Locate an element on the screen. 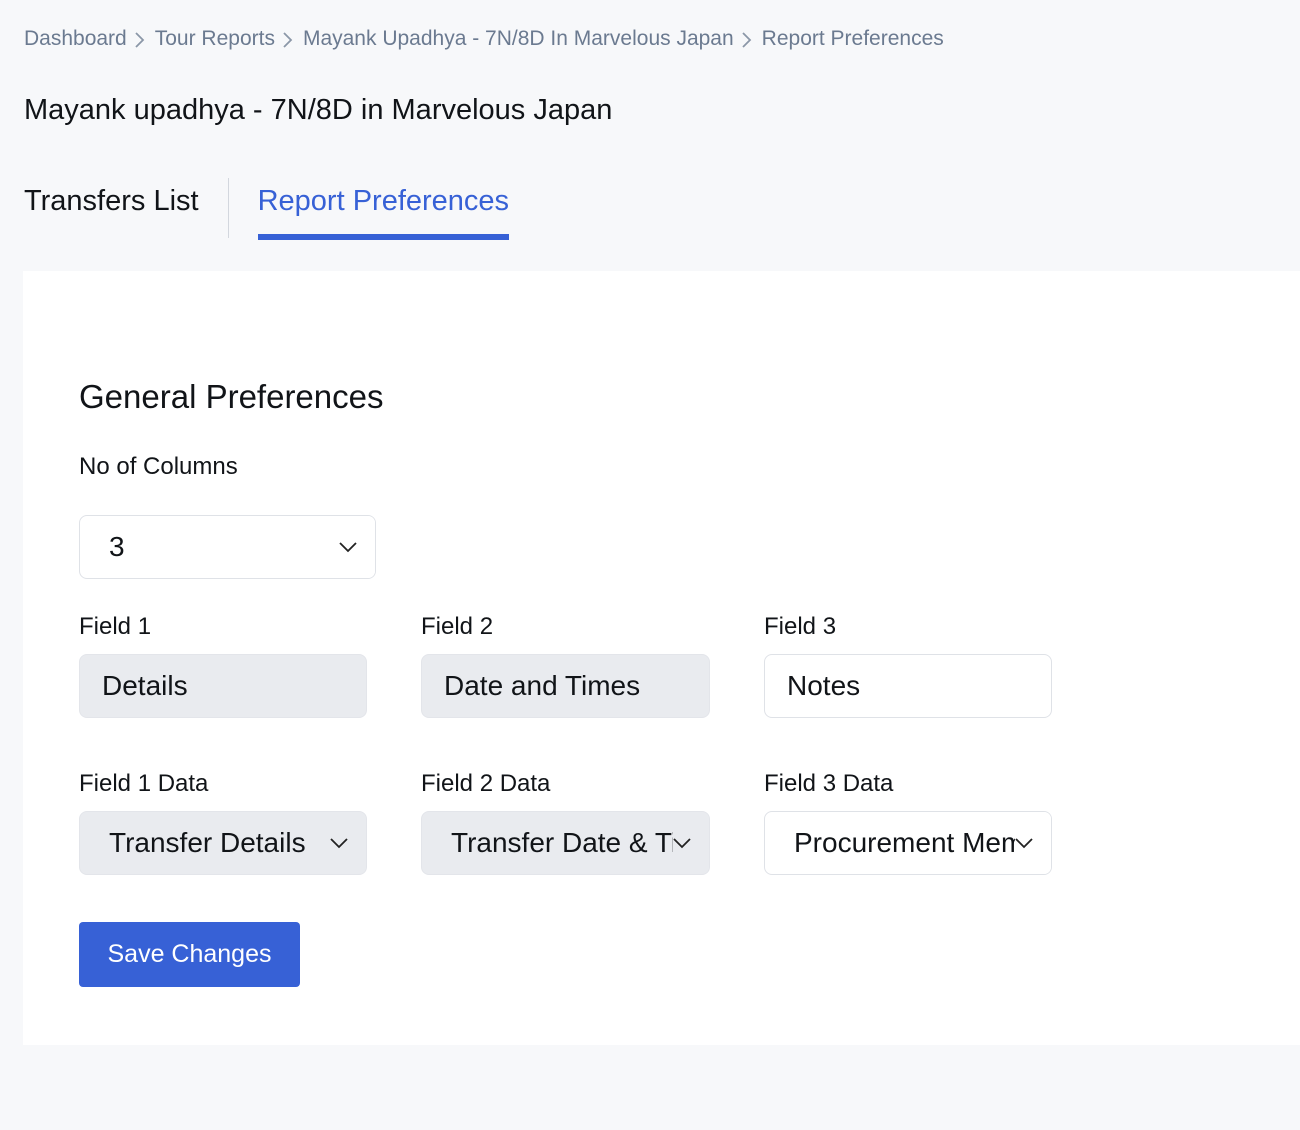 The width and height of the screenshot is (1300, 1130). field-1-label: Field 1 is located at coordinates (115, 626).